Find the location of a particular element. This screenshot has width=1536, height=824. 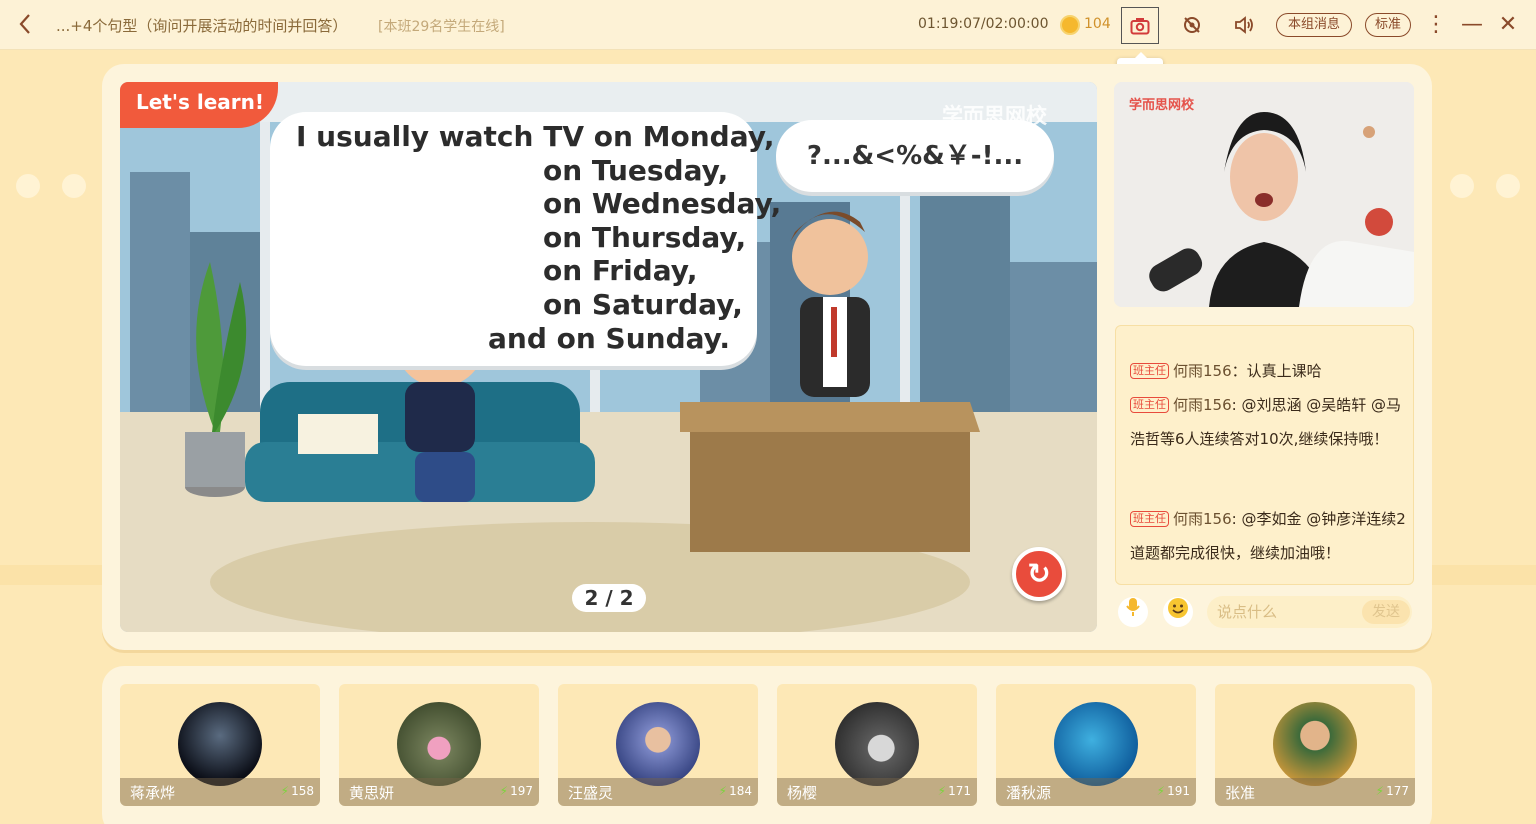

no-camera-icon is located at coordinates (1192, 25).